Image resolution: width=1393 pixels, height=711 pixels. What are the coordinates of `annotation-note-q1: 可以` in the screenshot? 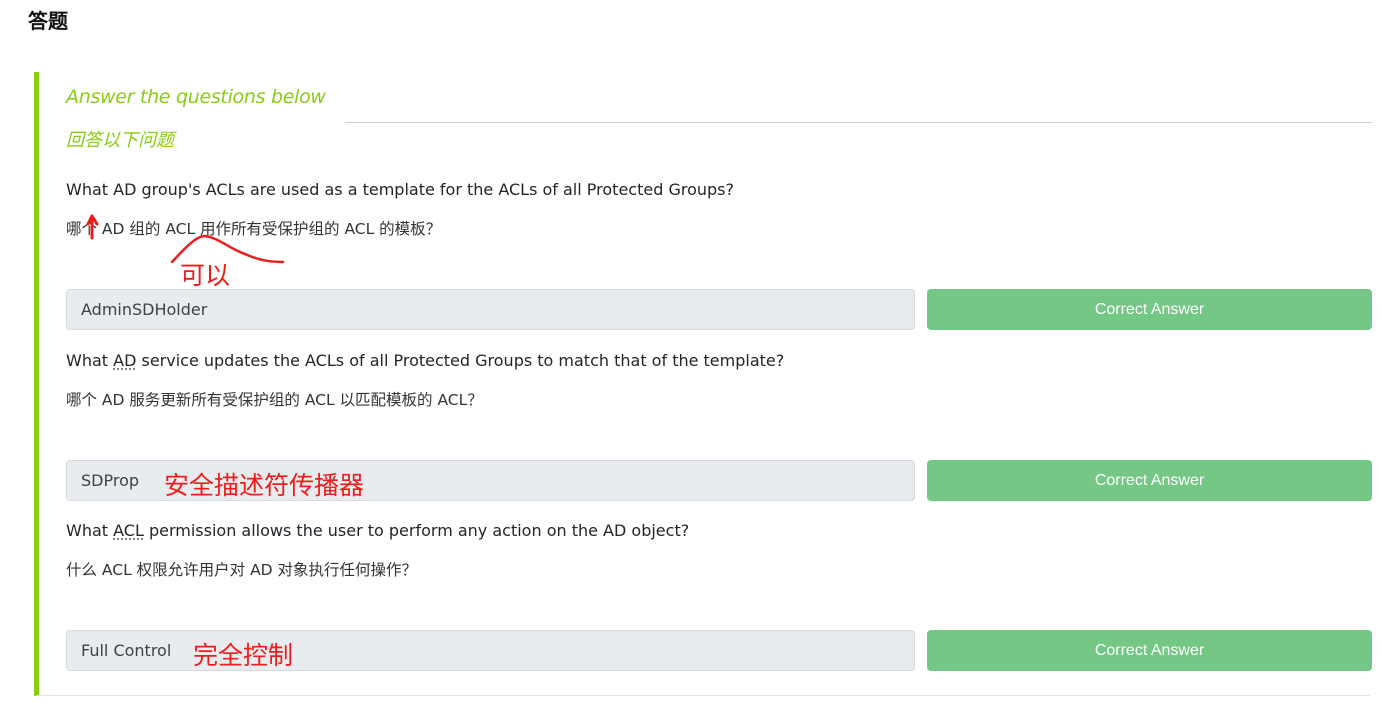 It's located at (205, 275).